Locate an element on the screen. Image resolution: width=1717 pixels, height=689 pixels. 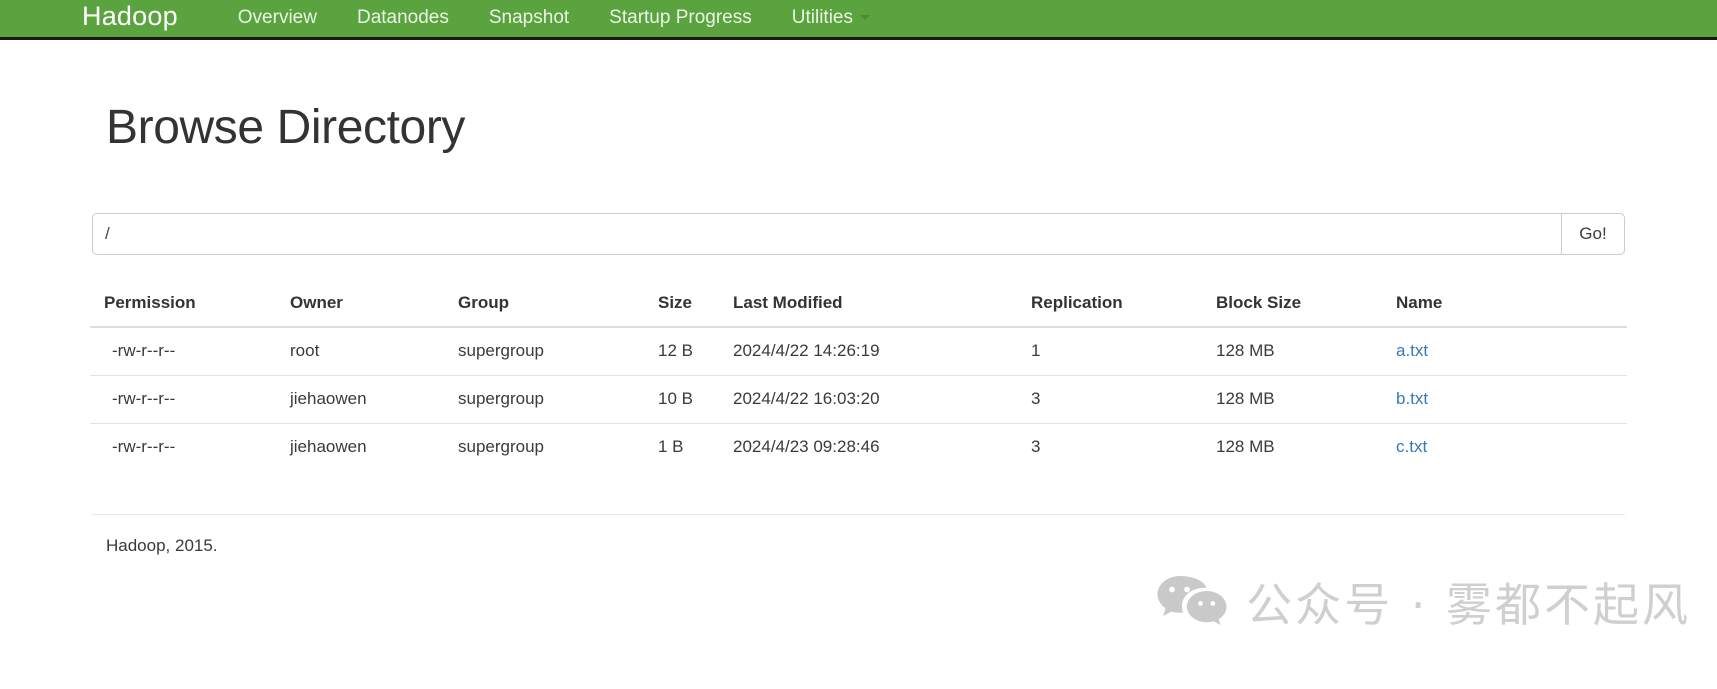
nav-item-label: Datanodes is located at coordinates (402, 17).